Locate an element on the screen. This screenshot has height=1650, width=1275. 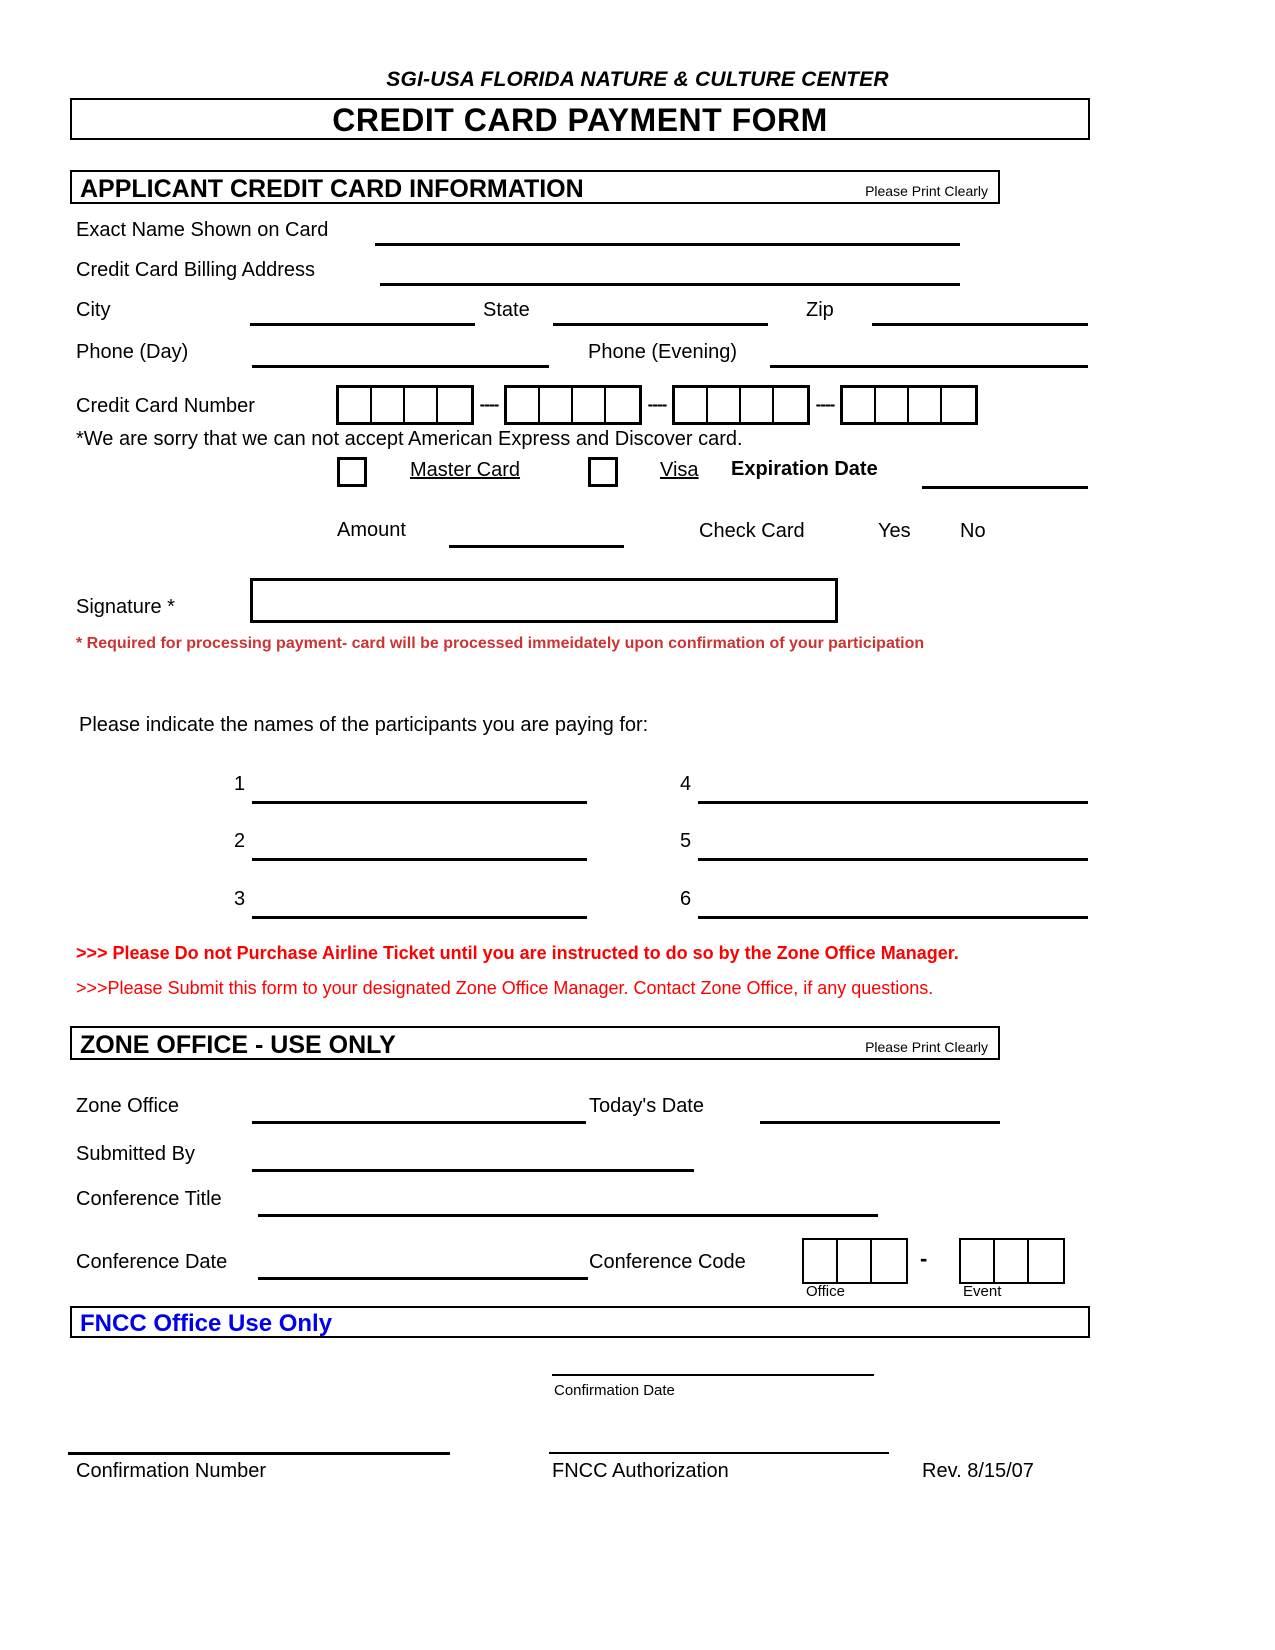
label-event: Event is located at coordinates (982, 1291).